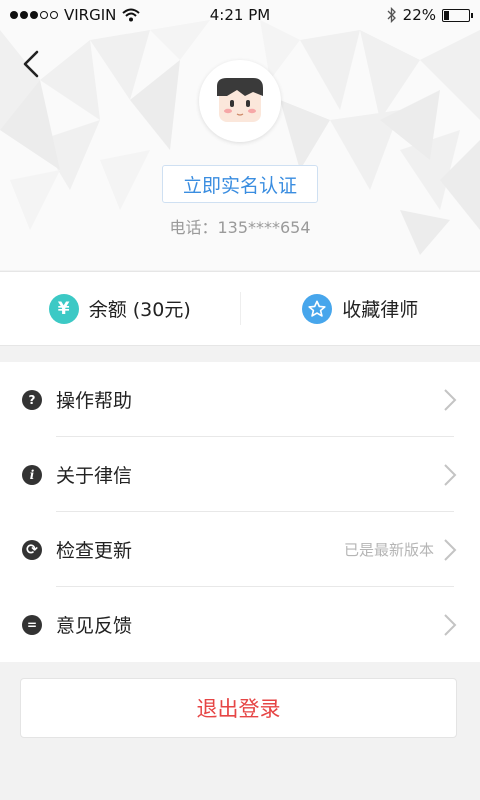 This screenshot has width=480, height=800. What do you see at coordinates (391, 15) in the screenshot?
I see `bluetooth-icon` at bounding box center [391, 15].